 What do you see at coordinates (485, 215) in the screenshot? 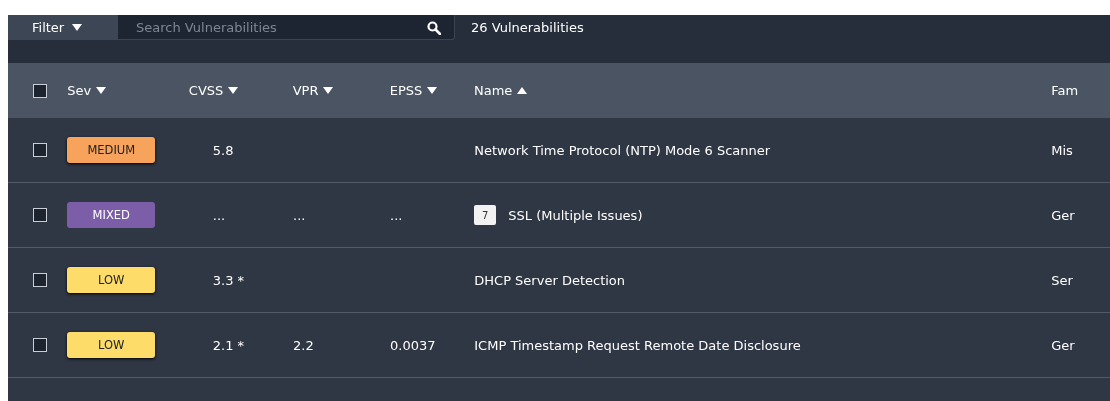
I see `folder-icon: 7` at bounding box center [485, 215].